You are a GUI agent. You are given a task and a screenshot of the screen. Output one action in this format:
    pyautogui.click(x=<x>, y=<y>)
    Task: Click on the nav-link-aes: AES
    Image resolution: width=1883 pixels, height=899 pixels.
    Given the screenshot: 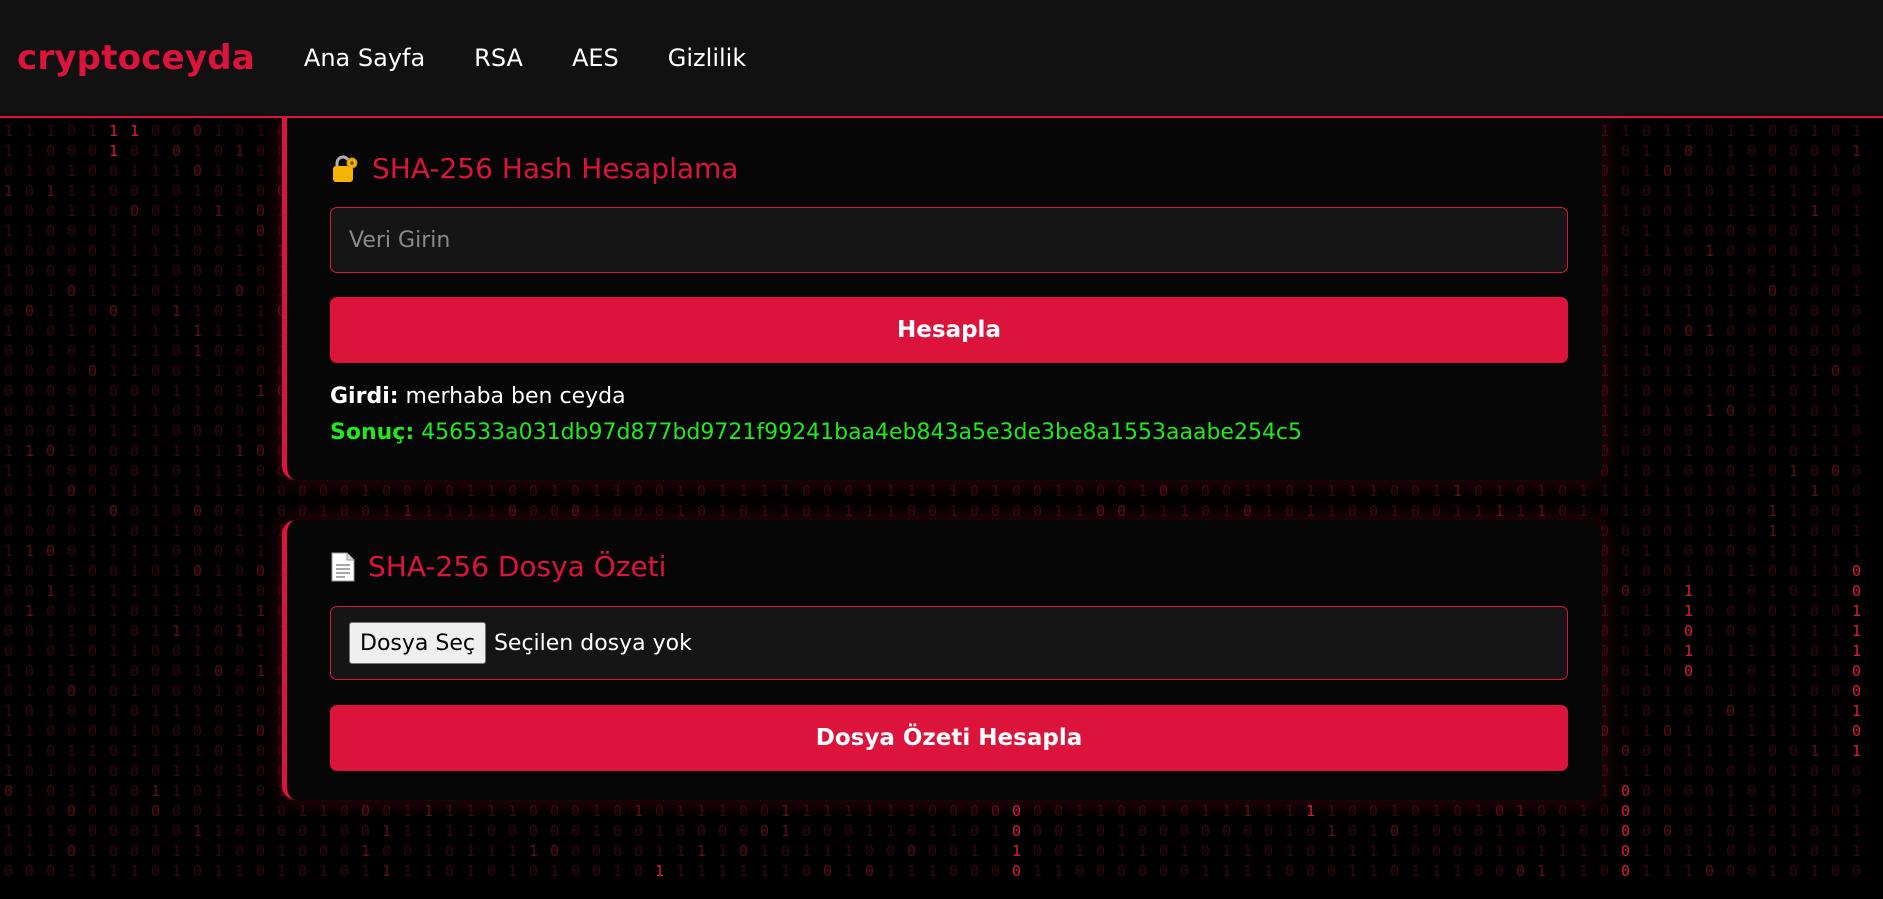 What is the action you would take?
    pyautogui.click(x=595, y=58)
    